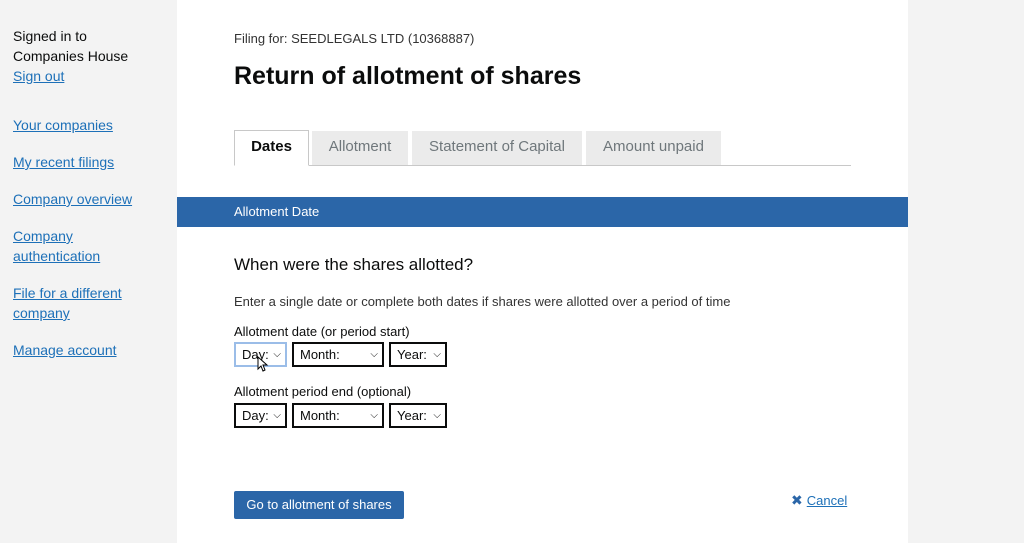 The image size is (1024, 543). What do you see at coordinates (653, 148) in the screenshot?
I see `tab-amount-unpaid: Amount unpaid` at bounding box center [653, 148].